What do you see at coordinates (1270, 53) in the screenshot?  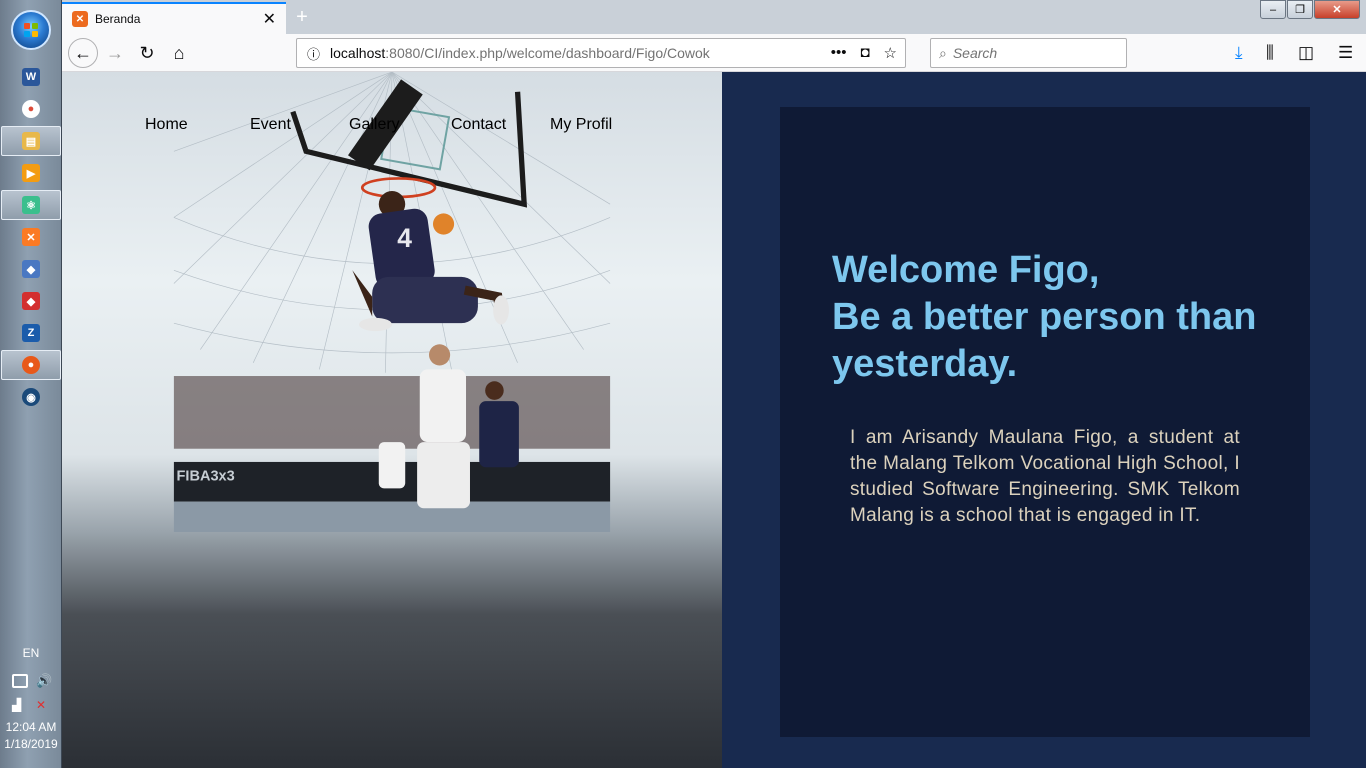 I see `library-icon: ⫼` at bounding box center [1270, 53].